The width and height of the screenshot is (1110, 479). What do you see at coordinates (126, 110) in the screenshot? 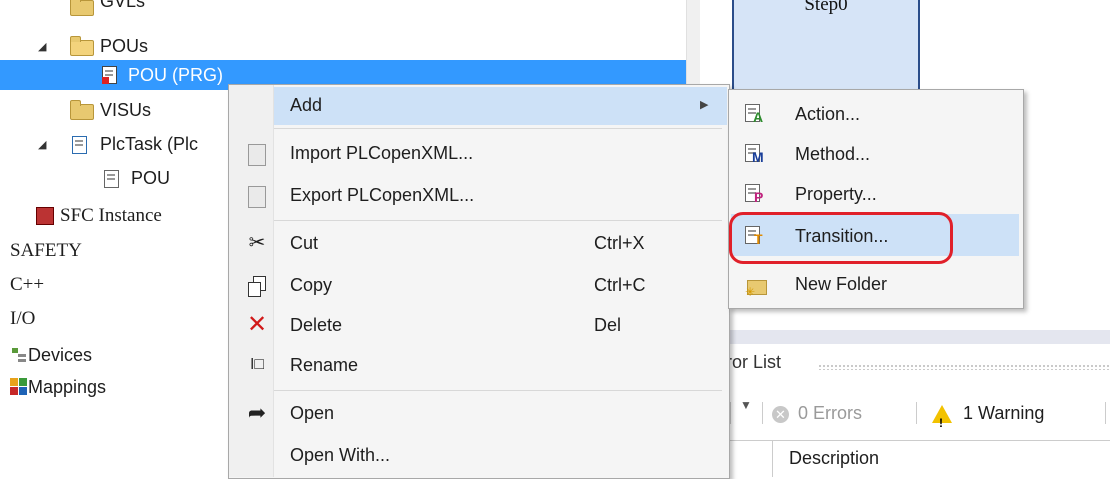
I see `tree-item-label: VISUs` at bounding box center [126, 110].